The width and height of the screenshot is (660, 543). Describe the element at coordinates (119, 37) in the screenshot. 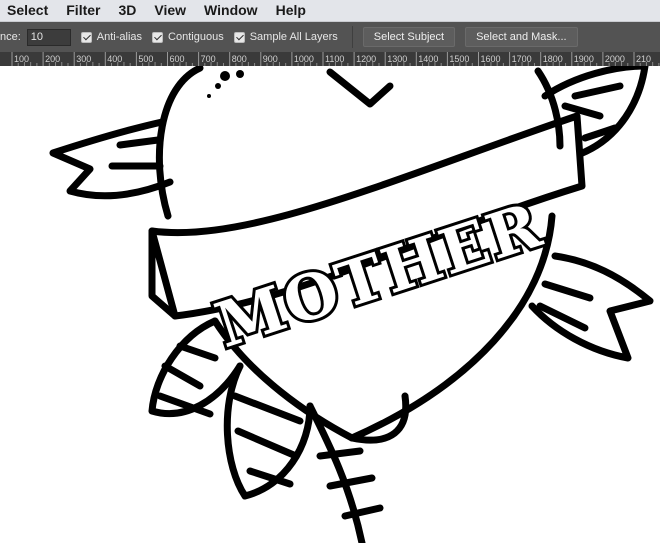

I see `anti-alias-label: Anti-alias` at that location.